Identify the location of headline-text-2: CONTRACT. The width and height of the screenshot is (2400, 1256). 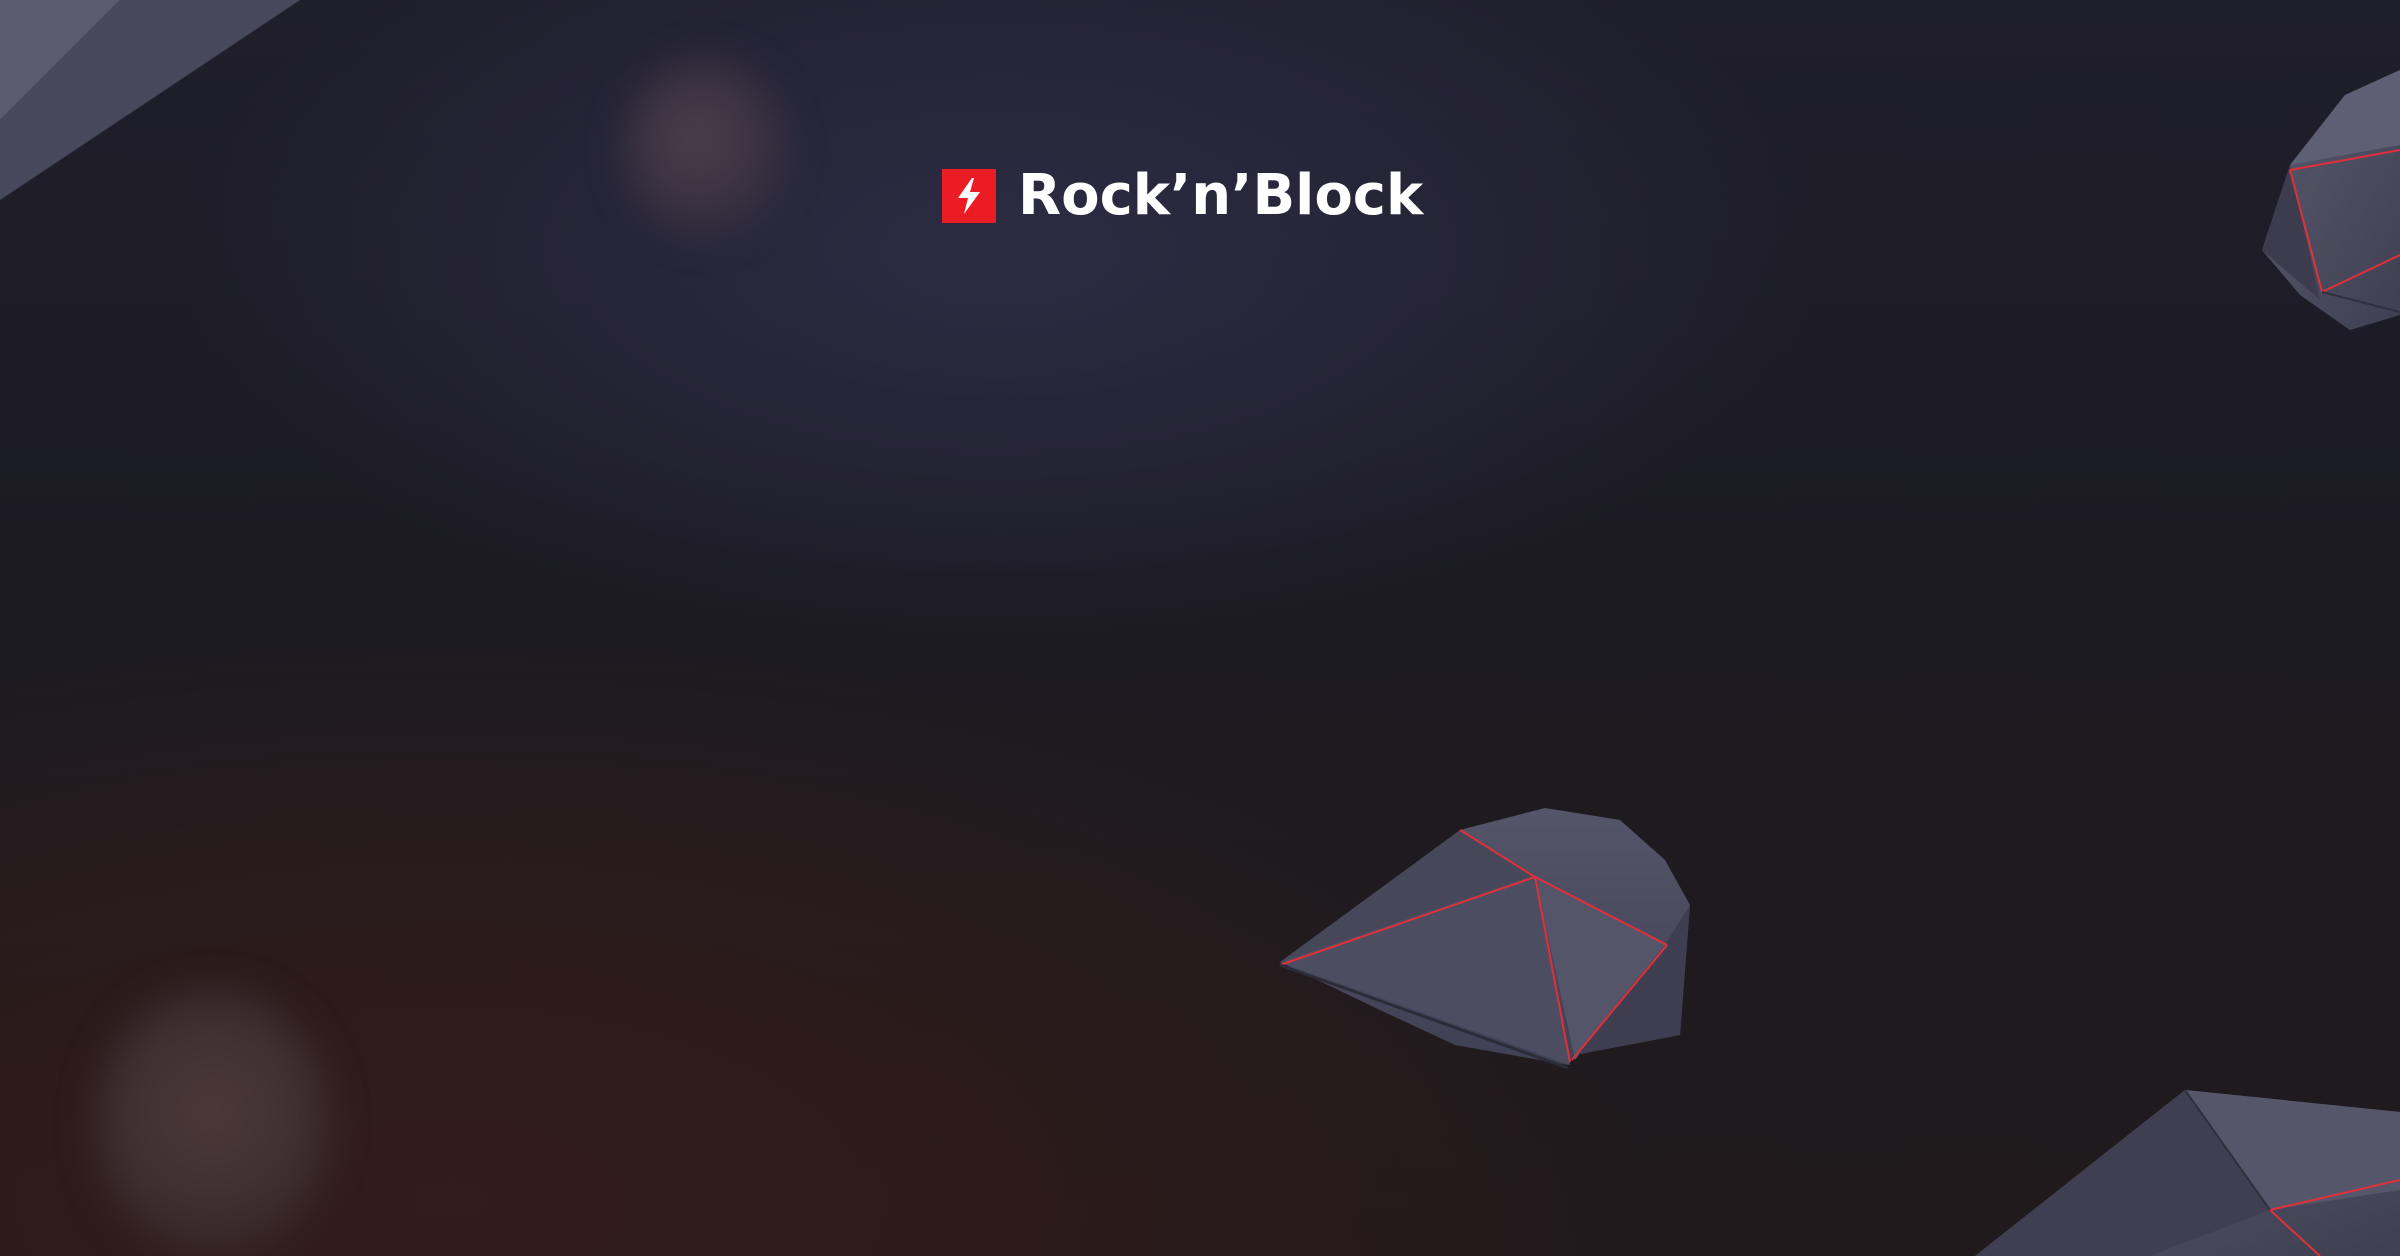
(1200, 802).